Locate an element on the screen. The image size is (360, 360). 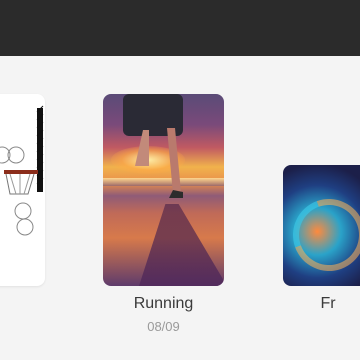
abstract-swirl is located at coordinates (321, 235).